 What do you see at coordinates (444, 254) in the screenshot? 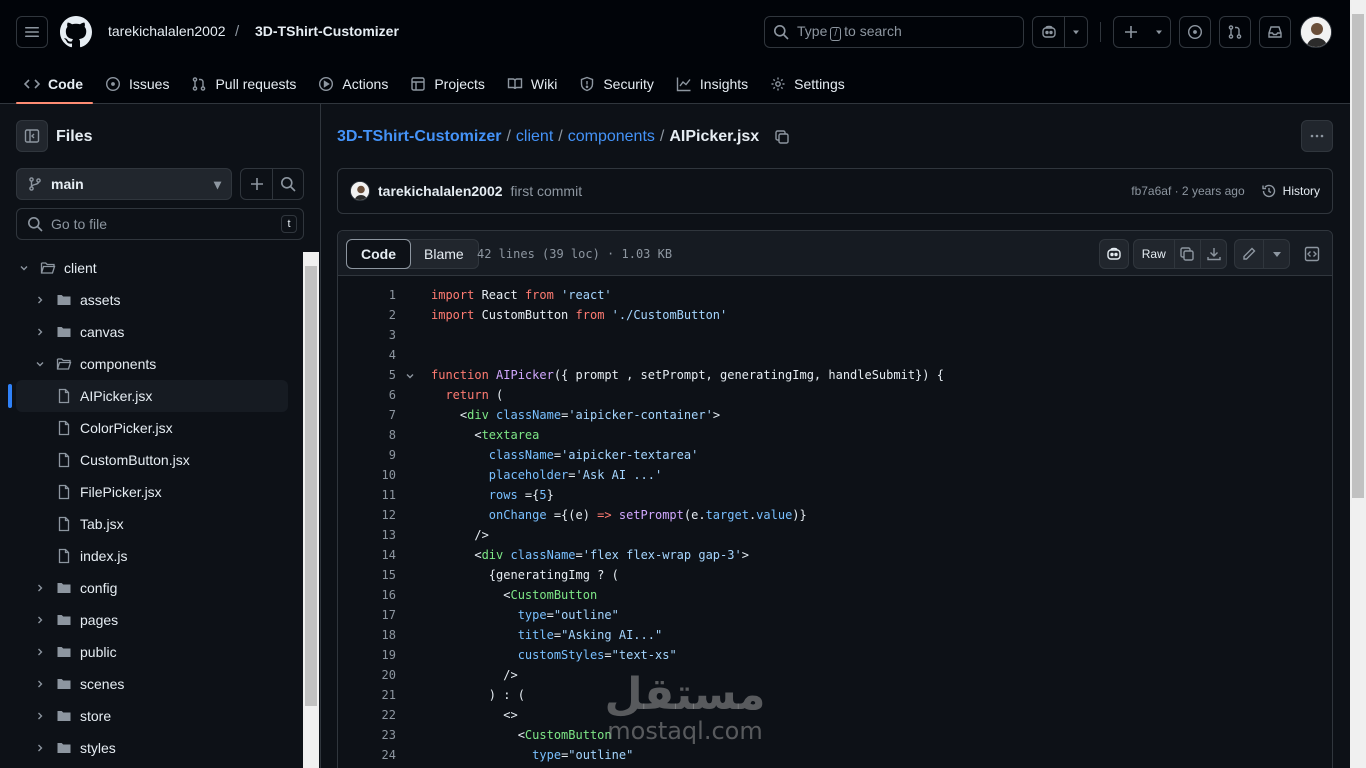
I see `blame-view-tab: Blame` at bounding box center [444, 254].